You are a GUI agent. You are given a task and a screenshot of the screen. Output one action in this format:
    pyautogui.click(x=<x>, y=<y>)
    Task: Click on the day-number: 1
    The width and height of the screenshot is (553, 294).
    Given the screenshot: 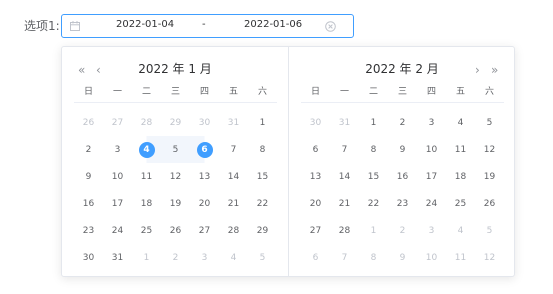 What is the action you would take?
    pyautogui.click(x=262, y=122)
    